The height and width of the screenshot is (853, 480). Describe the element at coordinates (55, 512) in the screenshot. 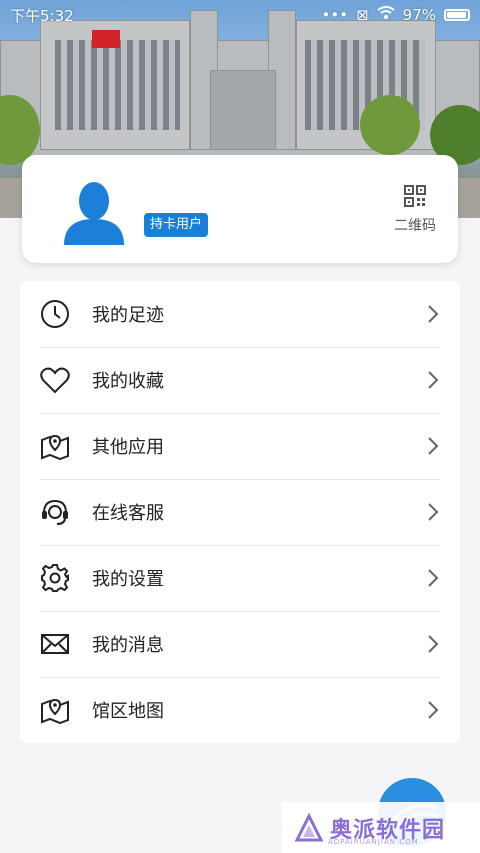

I see `headset-icon` at that location.